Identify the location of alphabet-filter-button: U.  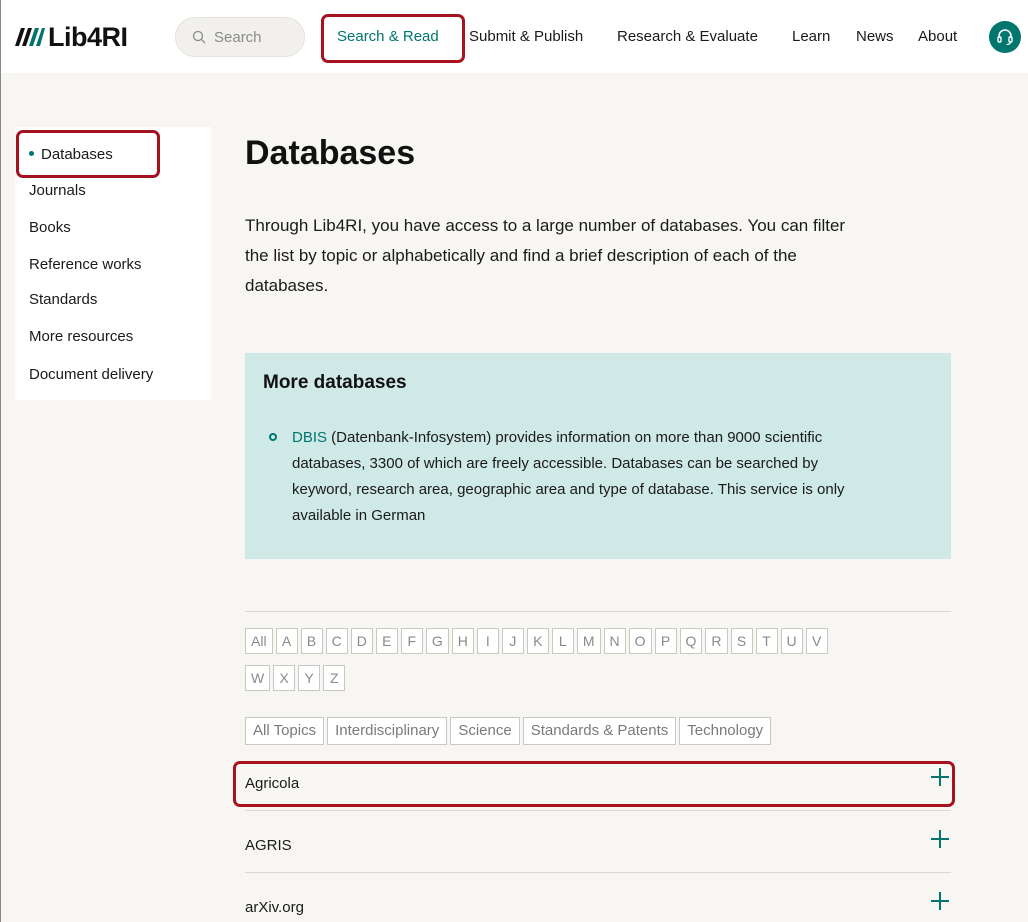
(791, 641).